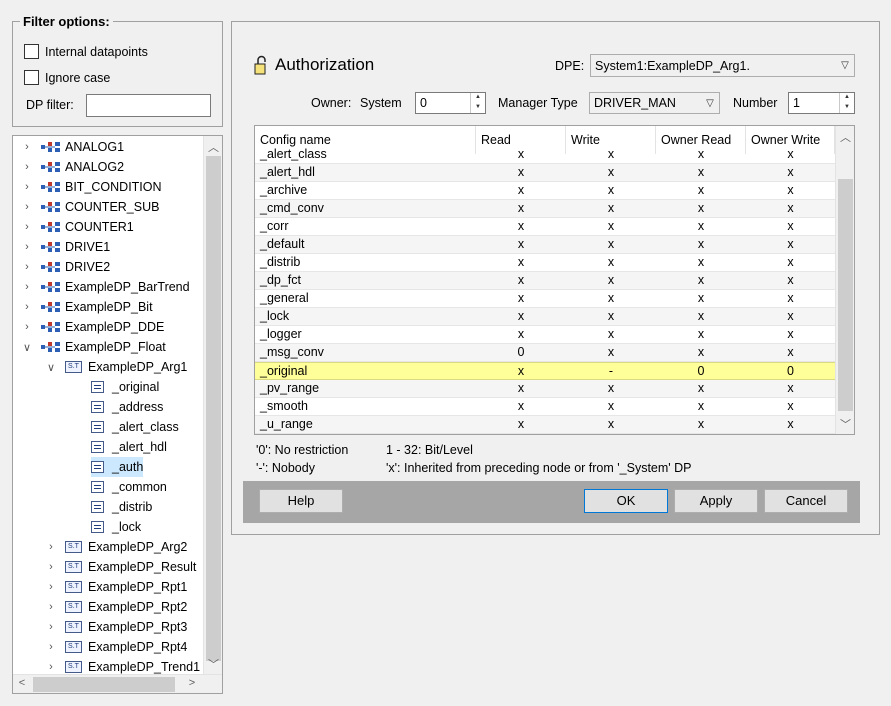  I want to click on table-row: _corr x x x x, so click(545, 227).